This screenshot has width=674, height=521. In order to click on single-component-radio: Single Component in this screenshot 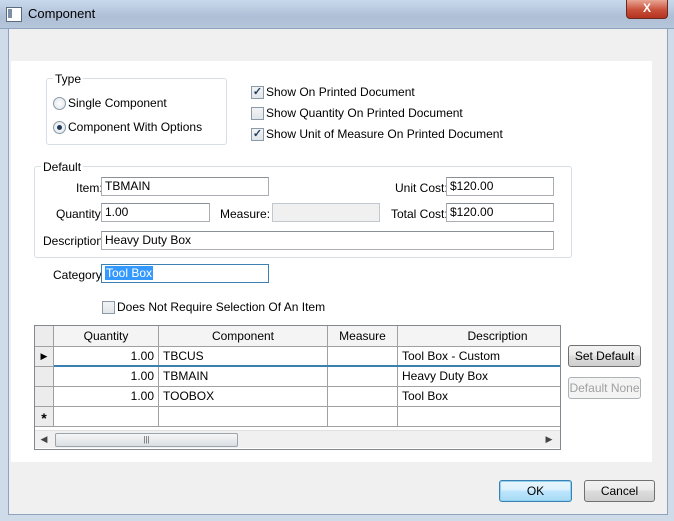, I will do `click(123, 104)`.